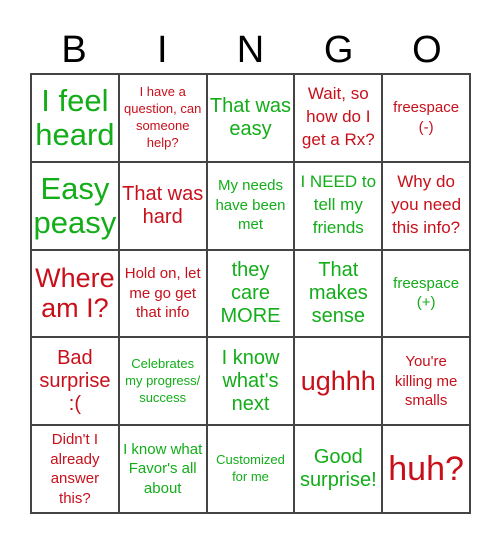  I want to click on bingo-cell-text: Celebrates my progress/ success, so click(163, 380).